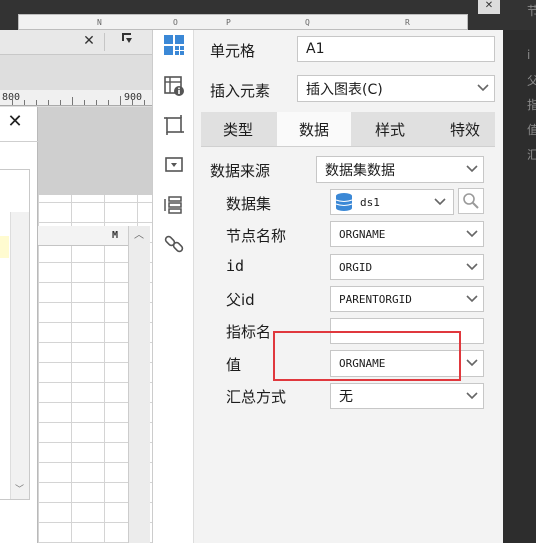 The width and height of the screenshot is (536, 543). Describe the element at coordinates (375, 299) in the screenshot. I see `parent-id-value: PARENTORGID` at that location.